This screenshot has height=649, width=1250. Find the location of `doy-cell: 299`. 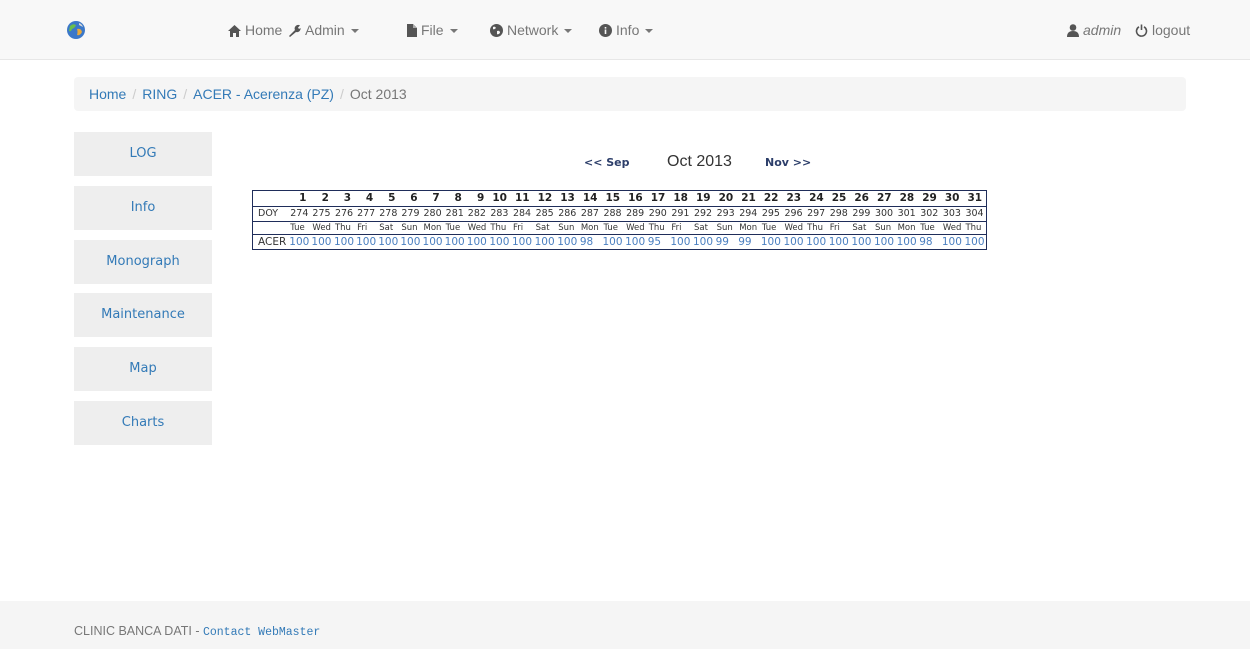

doy-cell: 299 is located at coordinates (861, 214).